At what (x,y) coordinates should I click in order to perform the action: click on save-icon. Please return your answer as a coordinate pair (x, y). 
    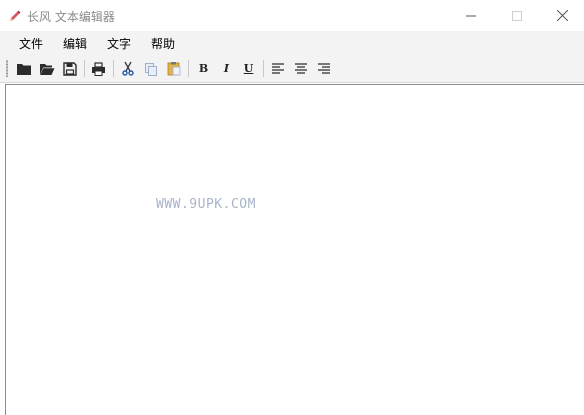
    Looking at the image, I should click on (69, 68).